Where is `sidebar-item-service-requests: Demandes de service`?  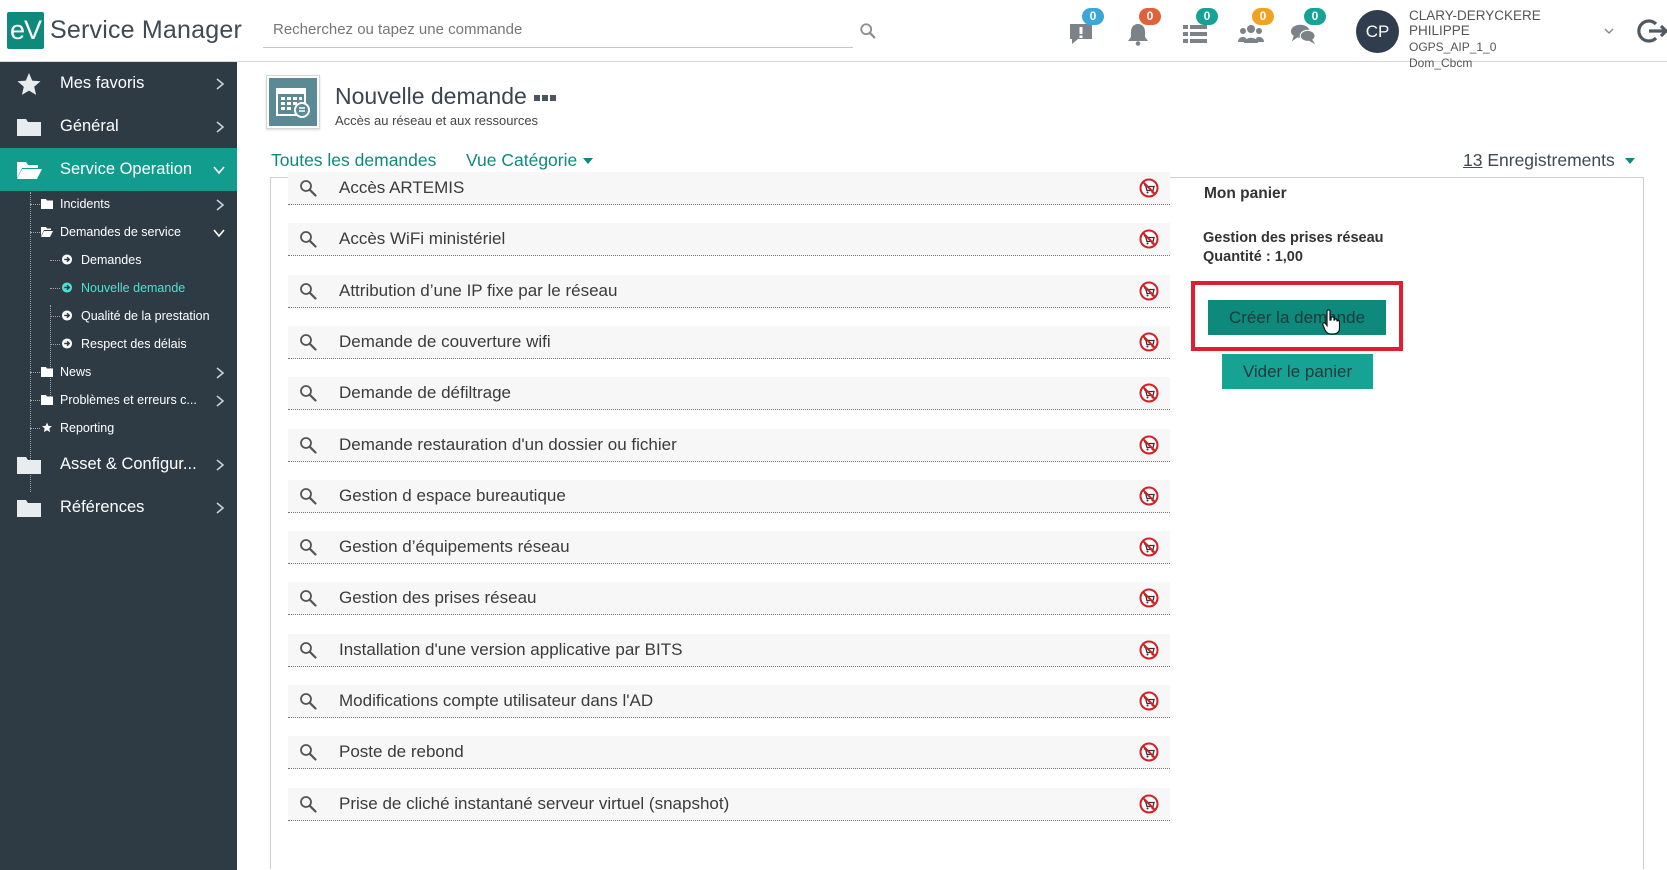
sidebar-item-service-requests: Demandes de service is located at coordinates (118, 232).